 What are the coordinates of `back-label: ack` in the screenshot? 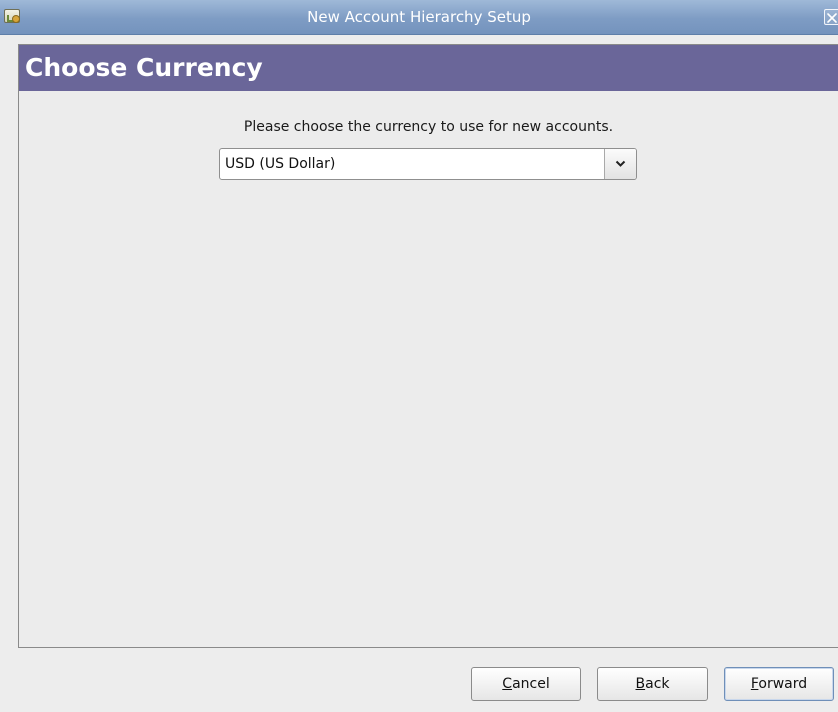 It's located at (657, 684).